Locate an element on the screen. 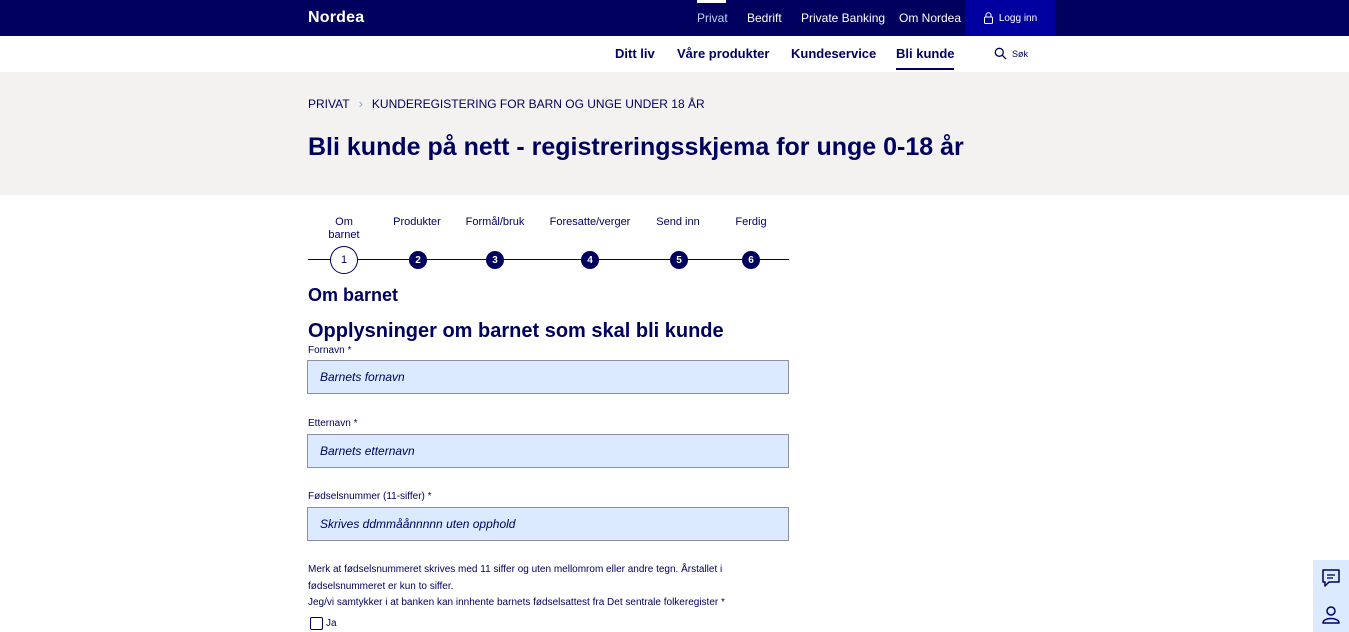 The image size is (1349, 632). search-button: Søk is located at coordinates (1011, 53).